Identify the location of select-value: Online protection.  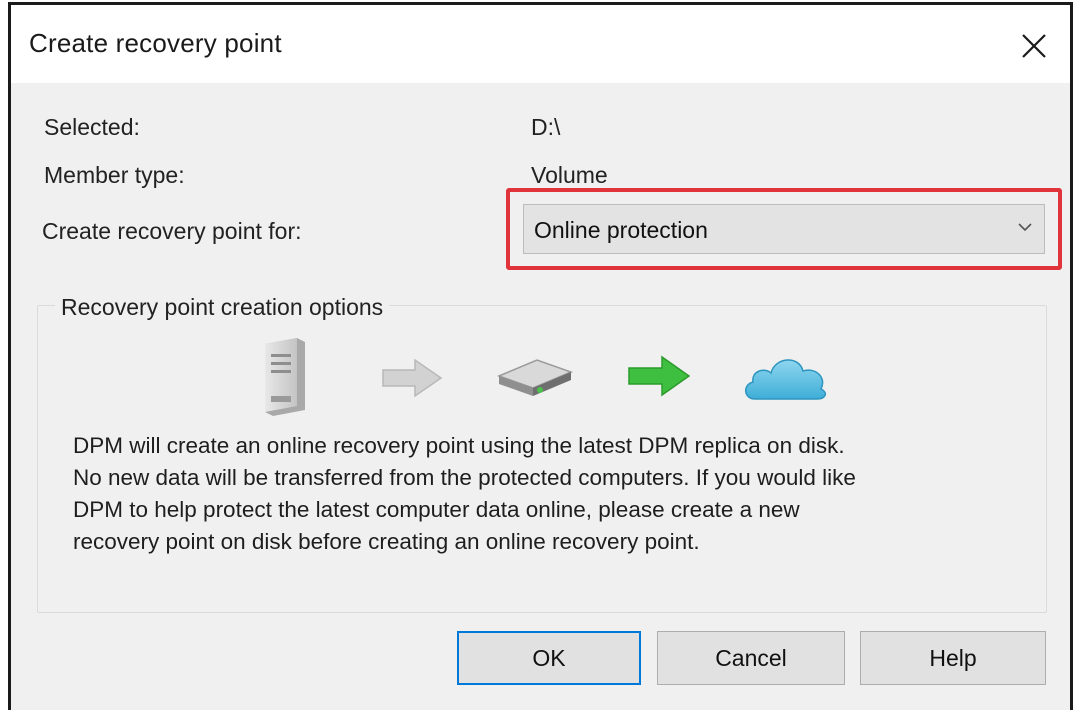
(621, 230).